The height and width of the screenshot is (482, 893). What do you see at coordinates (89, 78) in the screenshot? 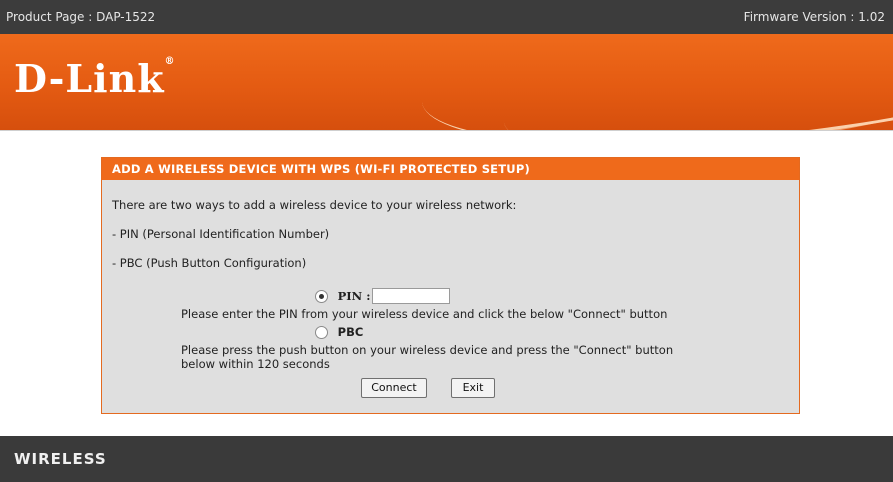
I see `logo-text: D-Link` at bounding box center [89, 78].